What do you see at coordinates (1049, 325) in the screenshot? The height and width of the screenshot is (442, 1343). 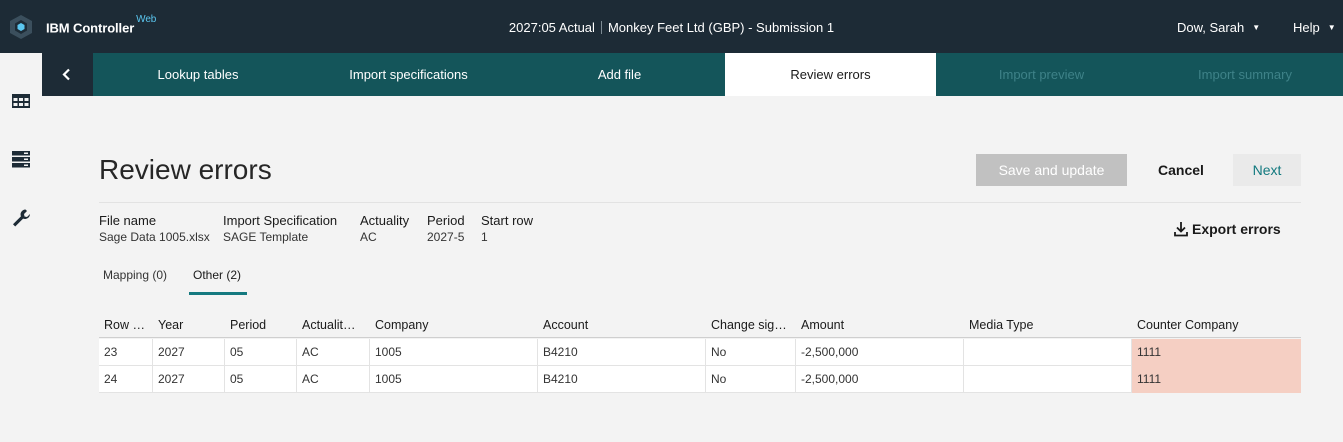 I see `column-header-media-type: Media Type` at bounding box center [1049, 325].